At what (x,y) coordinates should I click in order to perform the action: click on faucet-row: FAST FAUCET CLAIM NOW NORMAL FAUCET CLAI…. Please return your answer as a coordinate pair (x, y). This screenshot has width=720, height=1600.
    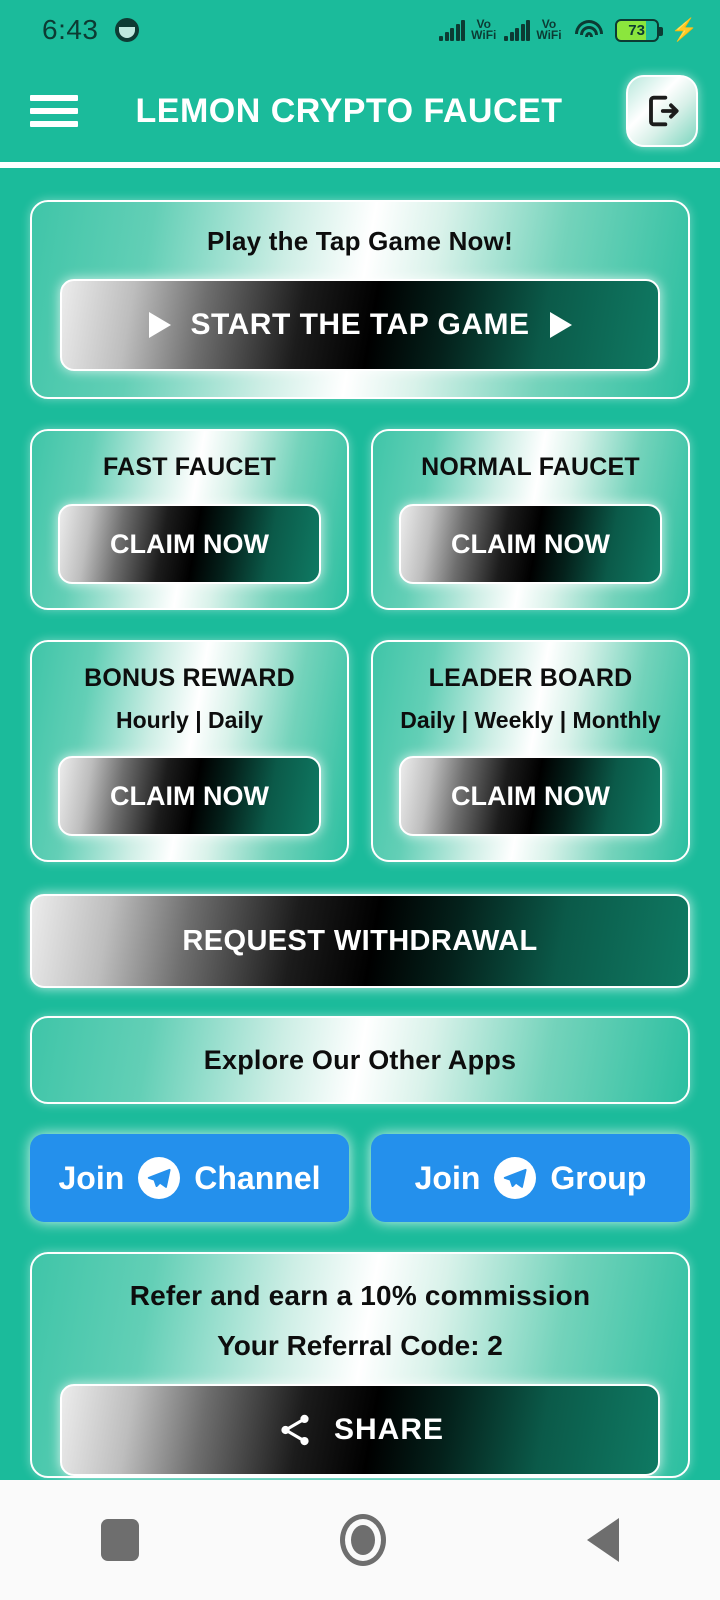
    Looking at the image, I should click on (360, 519).